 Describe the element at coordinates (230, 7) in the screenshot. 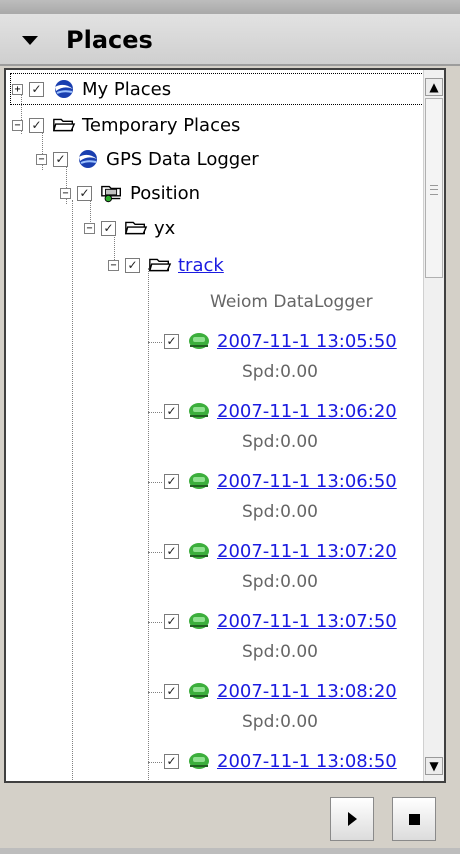

I see `panel-top-edge` at that location.